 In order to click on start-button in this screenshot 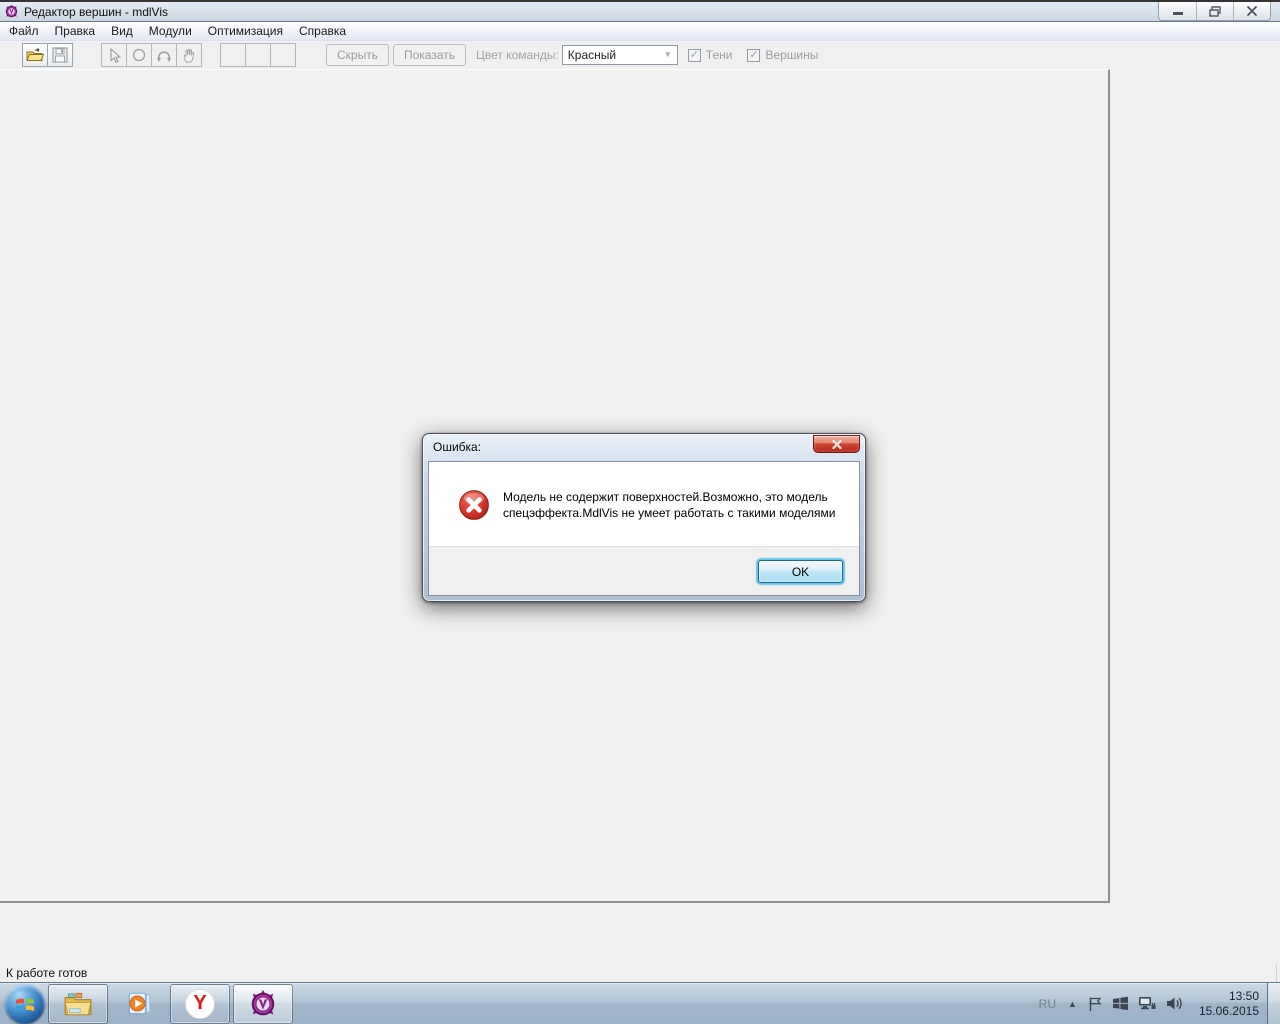, I will do `click(25, 1003)`.